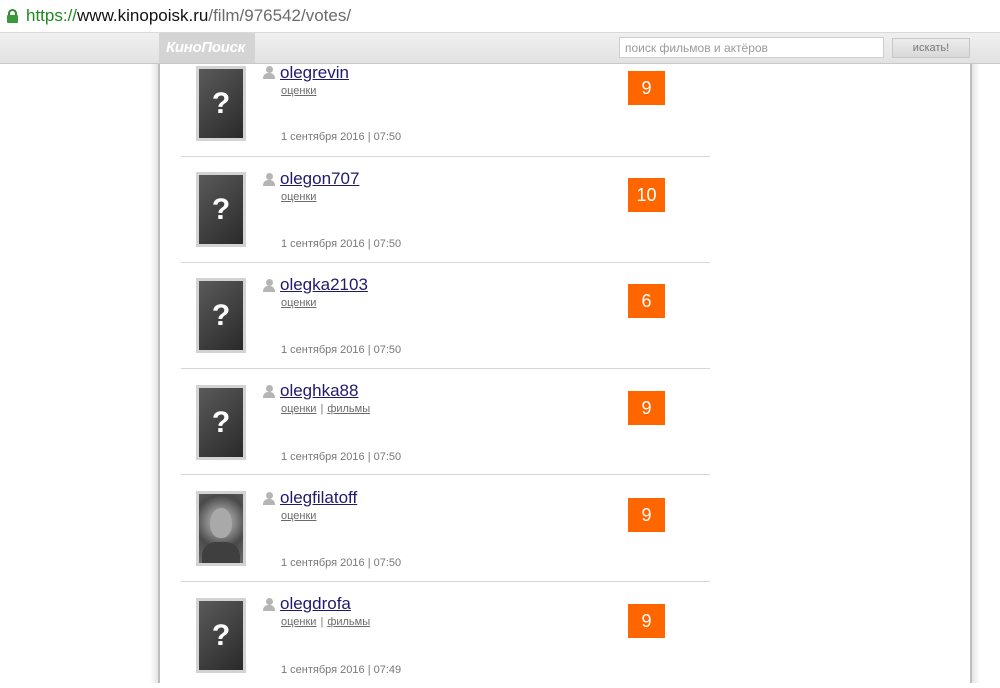 The image size is (1000, 688). What do you see at coordinates (318, 498) in the screenshot?
I see `username-link: olegfilatoff` at bounding box center [318, 498].